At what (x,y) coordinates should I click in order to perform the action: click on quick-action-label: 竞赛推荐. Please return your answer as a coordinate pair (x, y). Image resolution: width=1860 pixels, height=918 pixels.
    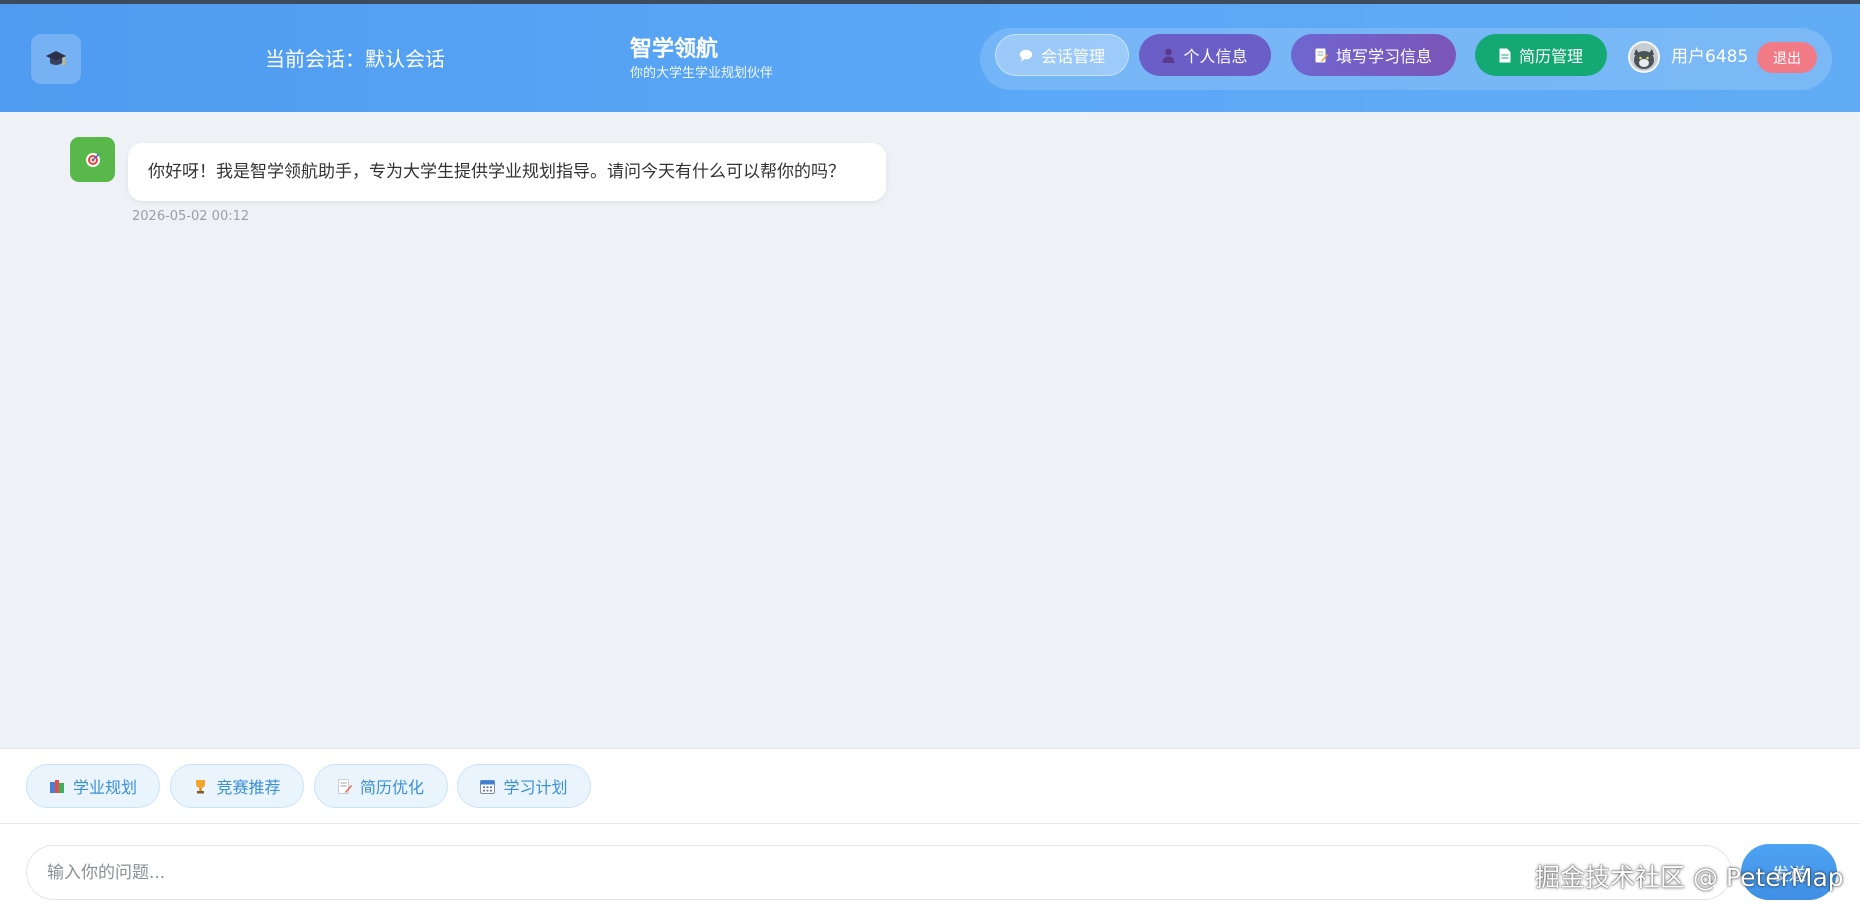
    Looking at the image, I should click on (248, 787).